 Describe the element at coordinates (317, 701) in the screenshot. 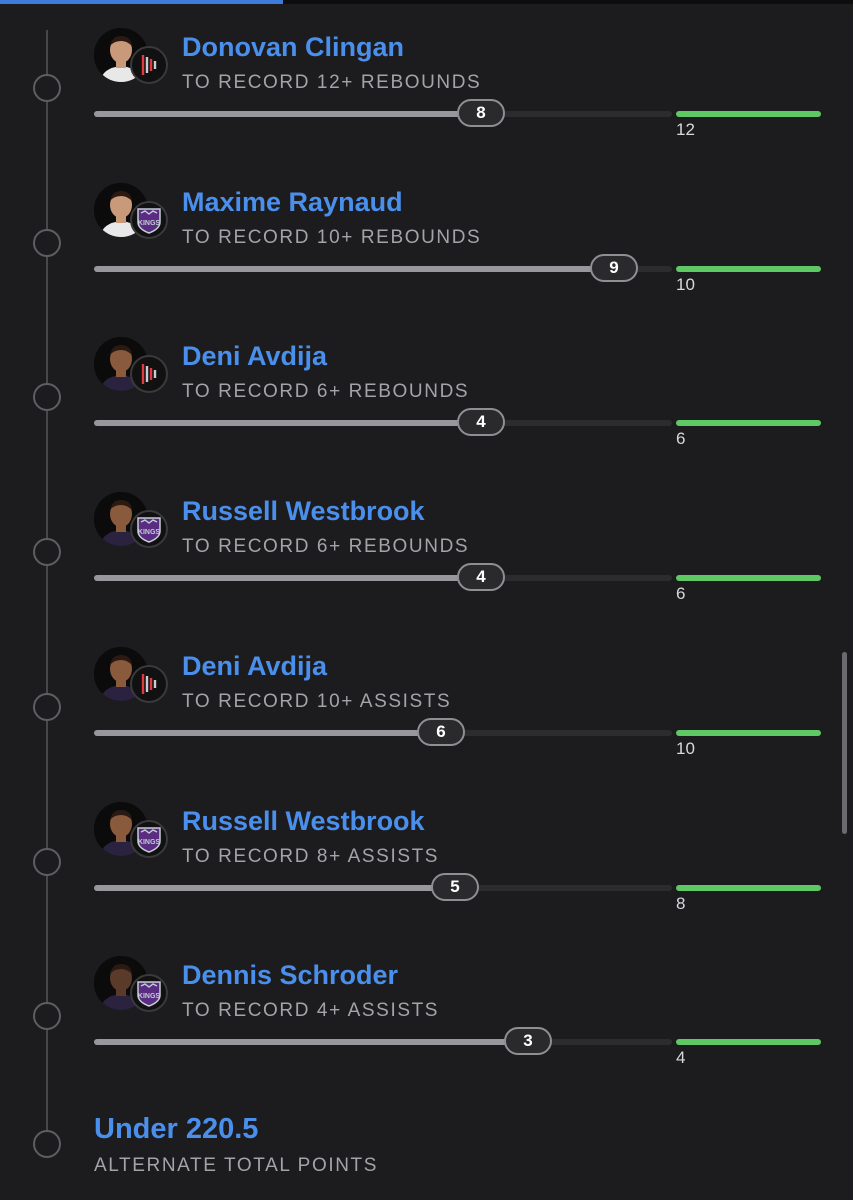

I see `prop-description: TO RECORD 10+ ASSISTS` at that location.